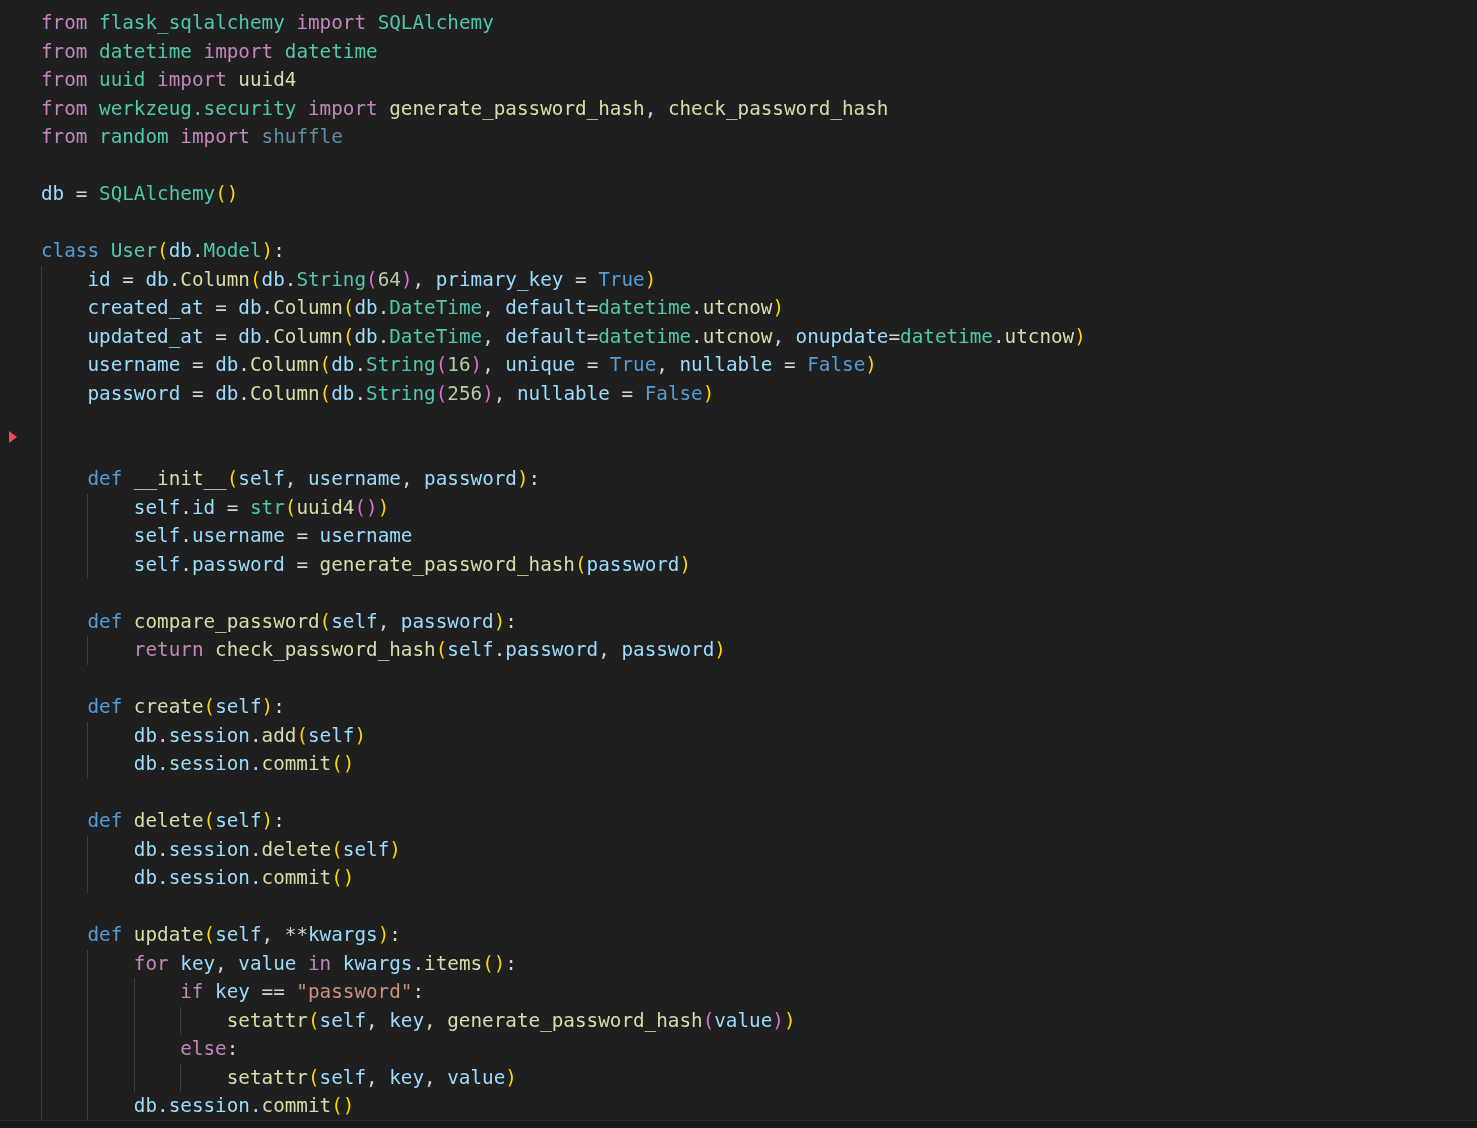  I want to click on code-line: class User(db.Model):, so click(163, 251).